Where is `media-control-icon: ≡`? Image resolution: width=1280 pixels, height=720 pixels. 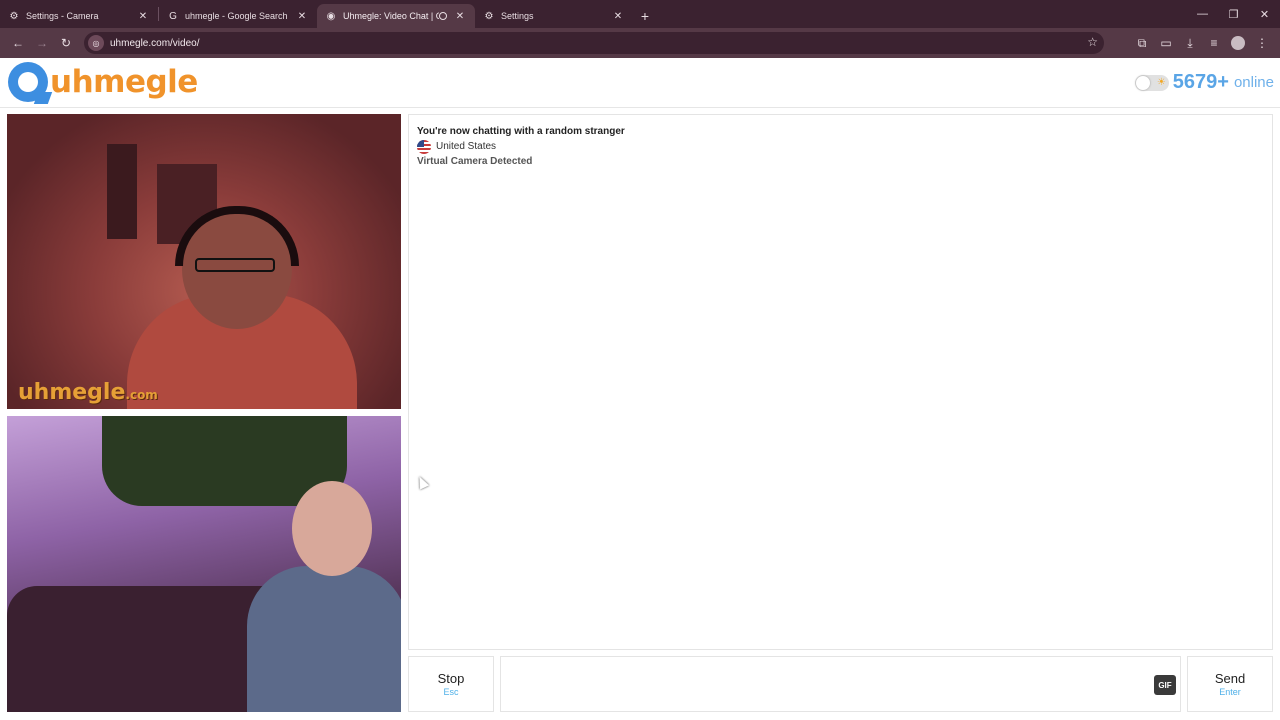 media-control-icon: ≡ is located at coordinates (1214, 43).